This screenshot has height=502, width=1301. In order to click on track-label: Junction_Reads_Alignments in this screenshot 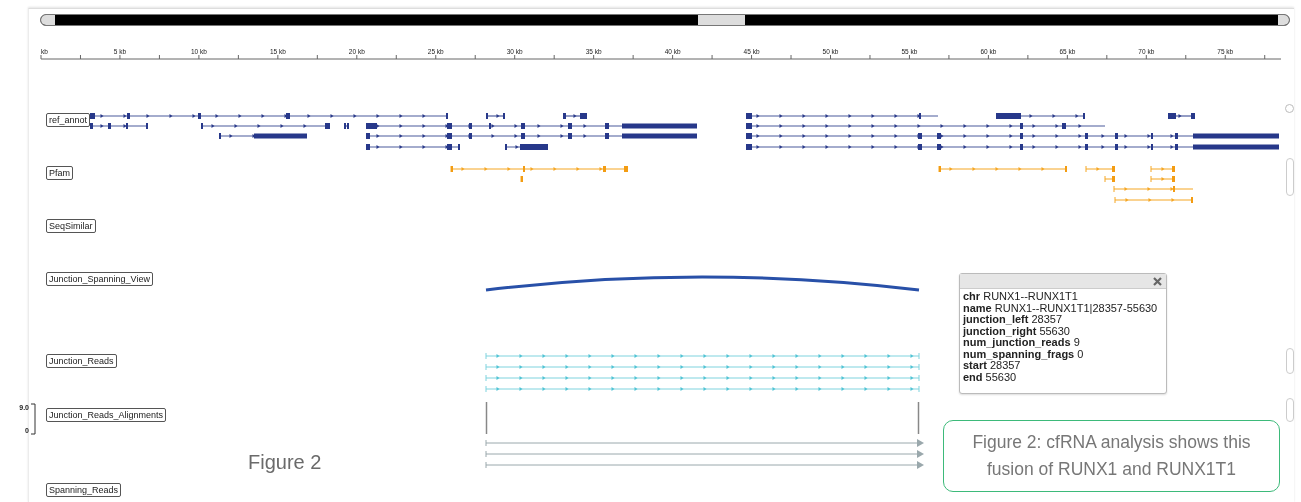, I will do `click(106, 415)`.